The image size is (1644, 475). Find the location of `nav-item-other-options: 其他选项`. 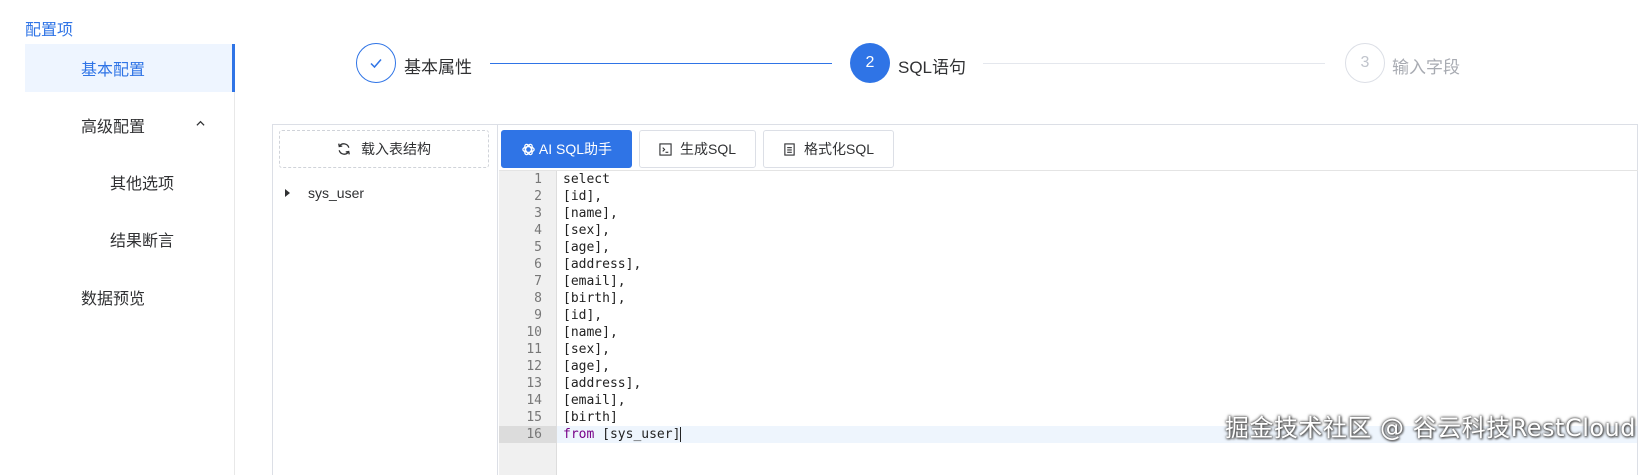

nav-item-other-options: 其他选项 is located at coordinates (129, 182).